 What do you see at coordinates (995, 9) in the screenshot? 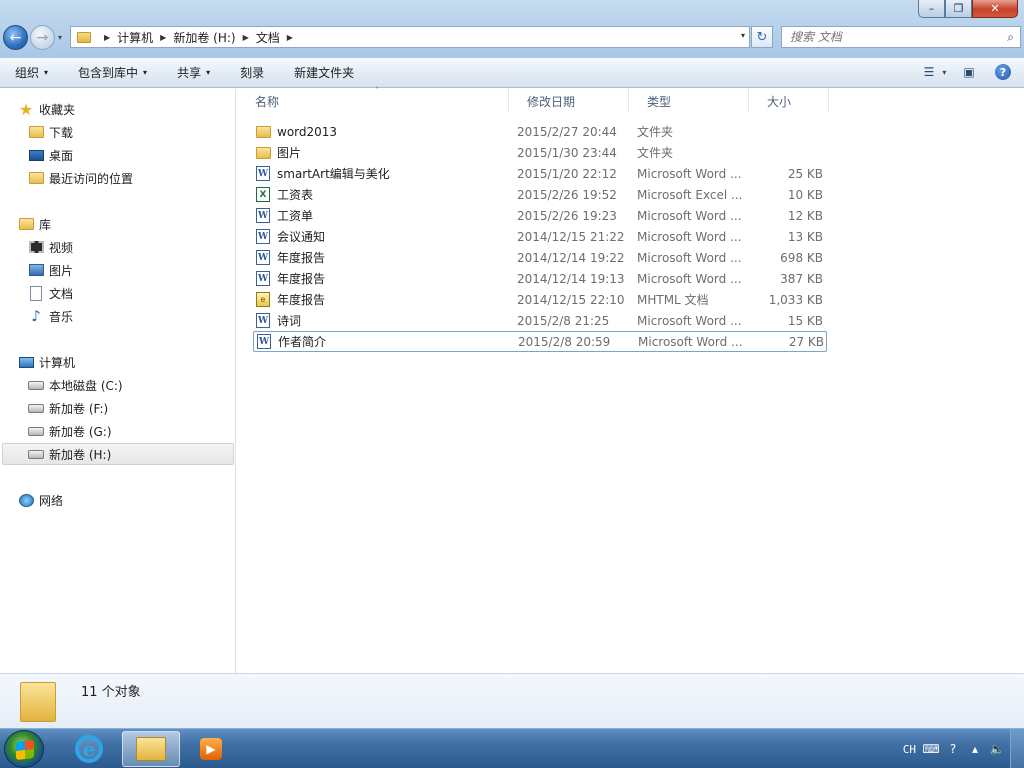
I see `close-button: ✕` at bounding box center [995, 9].